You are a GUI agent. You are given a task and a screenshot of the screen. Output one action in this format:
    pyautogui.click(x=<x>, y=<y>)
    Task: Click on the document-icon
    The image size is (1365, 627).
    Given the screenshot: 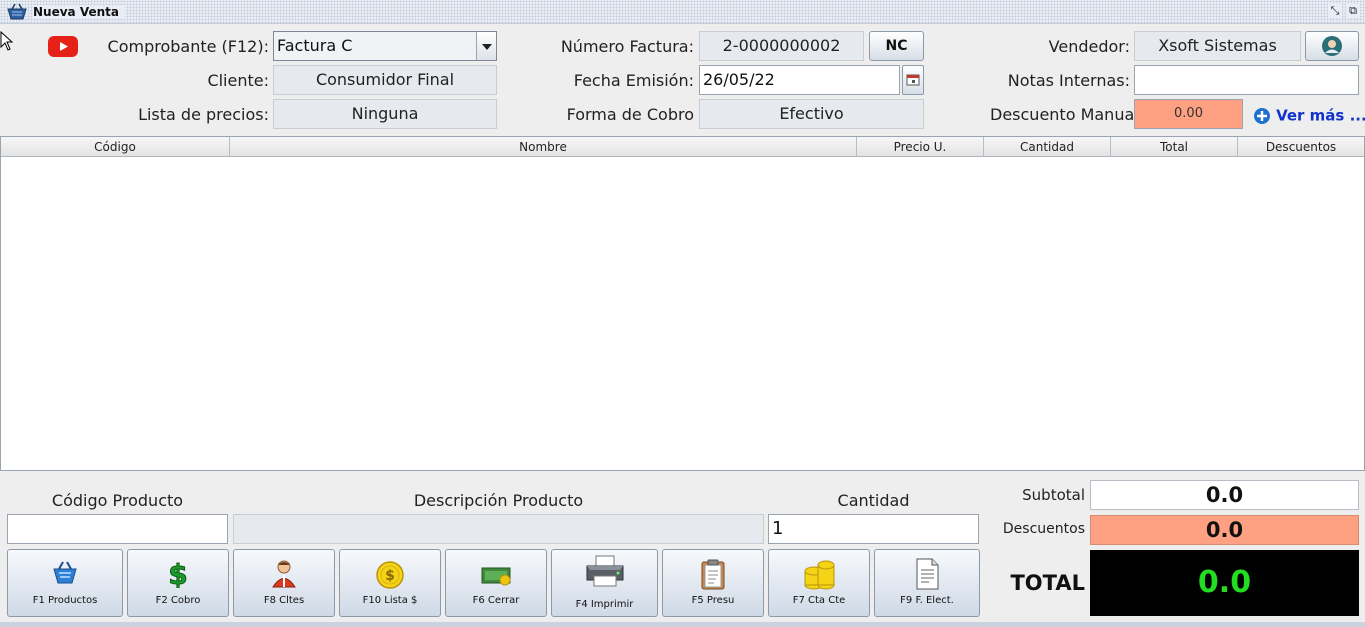 What is the action you would take?
    pyautogui.click(x=927, y=574)
    